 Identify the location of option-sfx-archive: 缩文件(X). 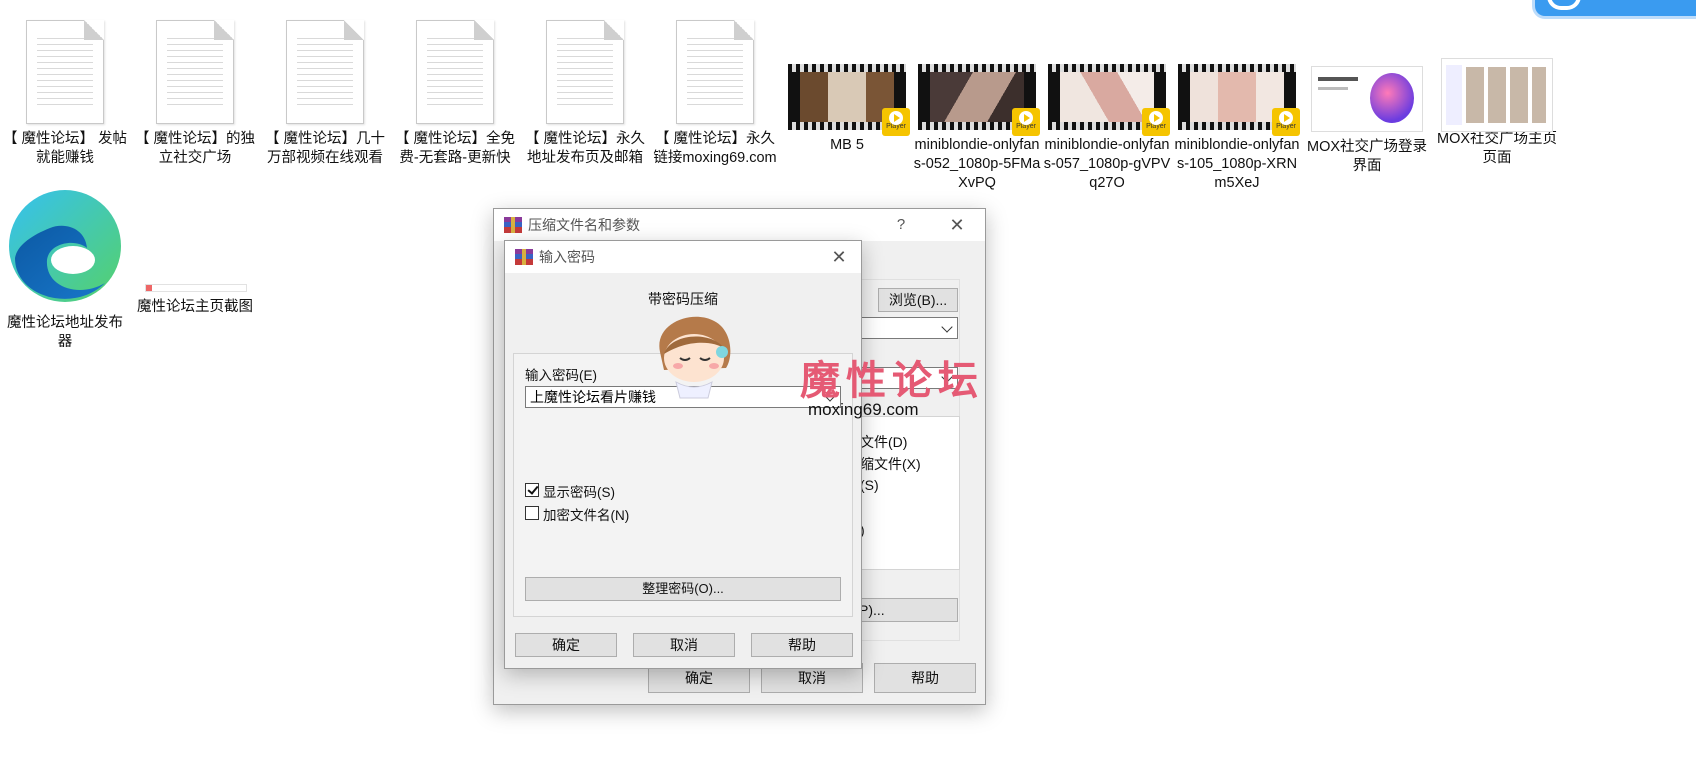
(890, 464).